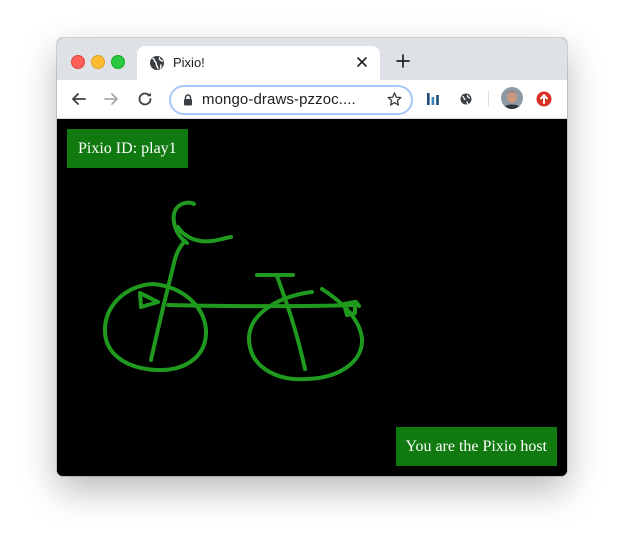  What do you see at coordinates (476, 446) in the screenshot?
I see `pixio-host-badge: You are the Pixio host` at bounding box center [476, 446].